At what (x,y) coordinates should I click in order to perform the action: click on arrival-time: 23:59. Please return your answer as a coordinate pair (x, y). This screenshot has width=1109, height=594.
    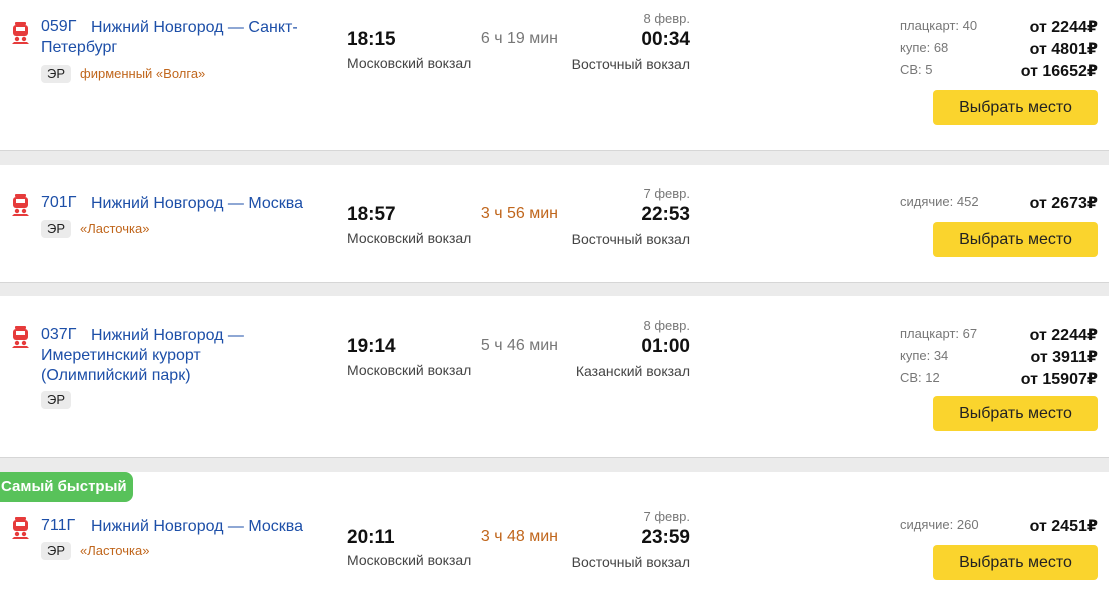
    Looking at the image, I should click on (665, 537).